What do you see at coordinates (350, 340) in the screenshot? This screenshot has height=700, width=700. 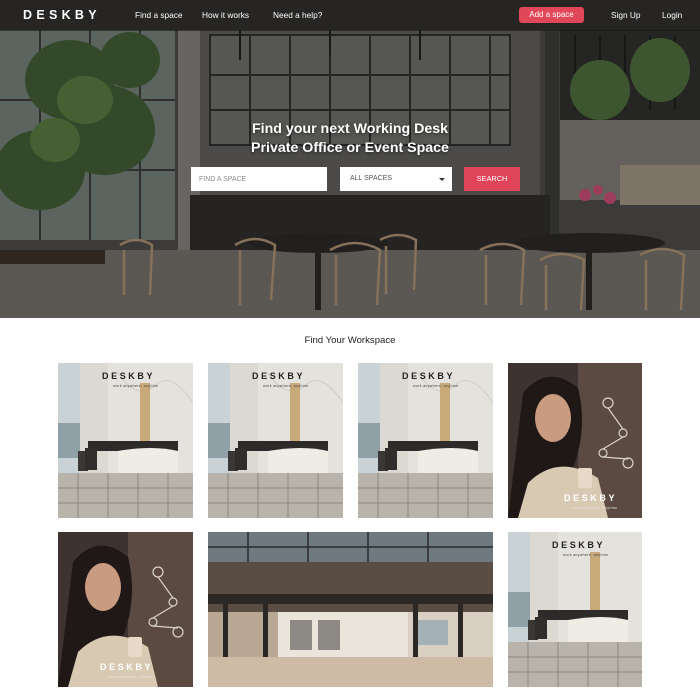 I see `section-title: Find Your Workspace` at bounding box center [350, 340].